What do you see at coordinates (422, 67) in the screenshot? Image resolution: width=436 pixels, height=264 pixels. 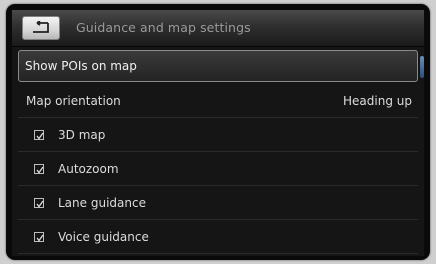 I see `scrollbar` at bounding box center [422, 67].